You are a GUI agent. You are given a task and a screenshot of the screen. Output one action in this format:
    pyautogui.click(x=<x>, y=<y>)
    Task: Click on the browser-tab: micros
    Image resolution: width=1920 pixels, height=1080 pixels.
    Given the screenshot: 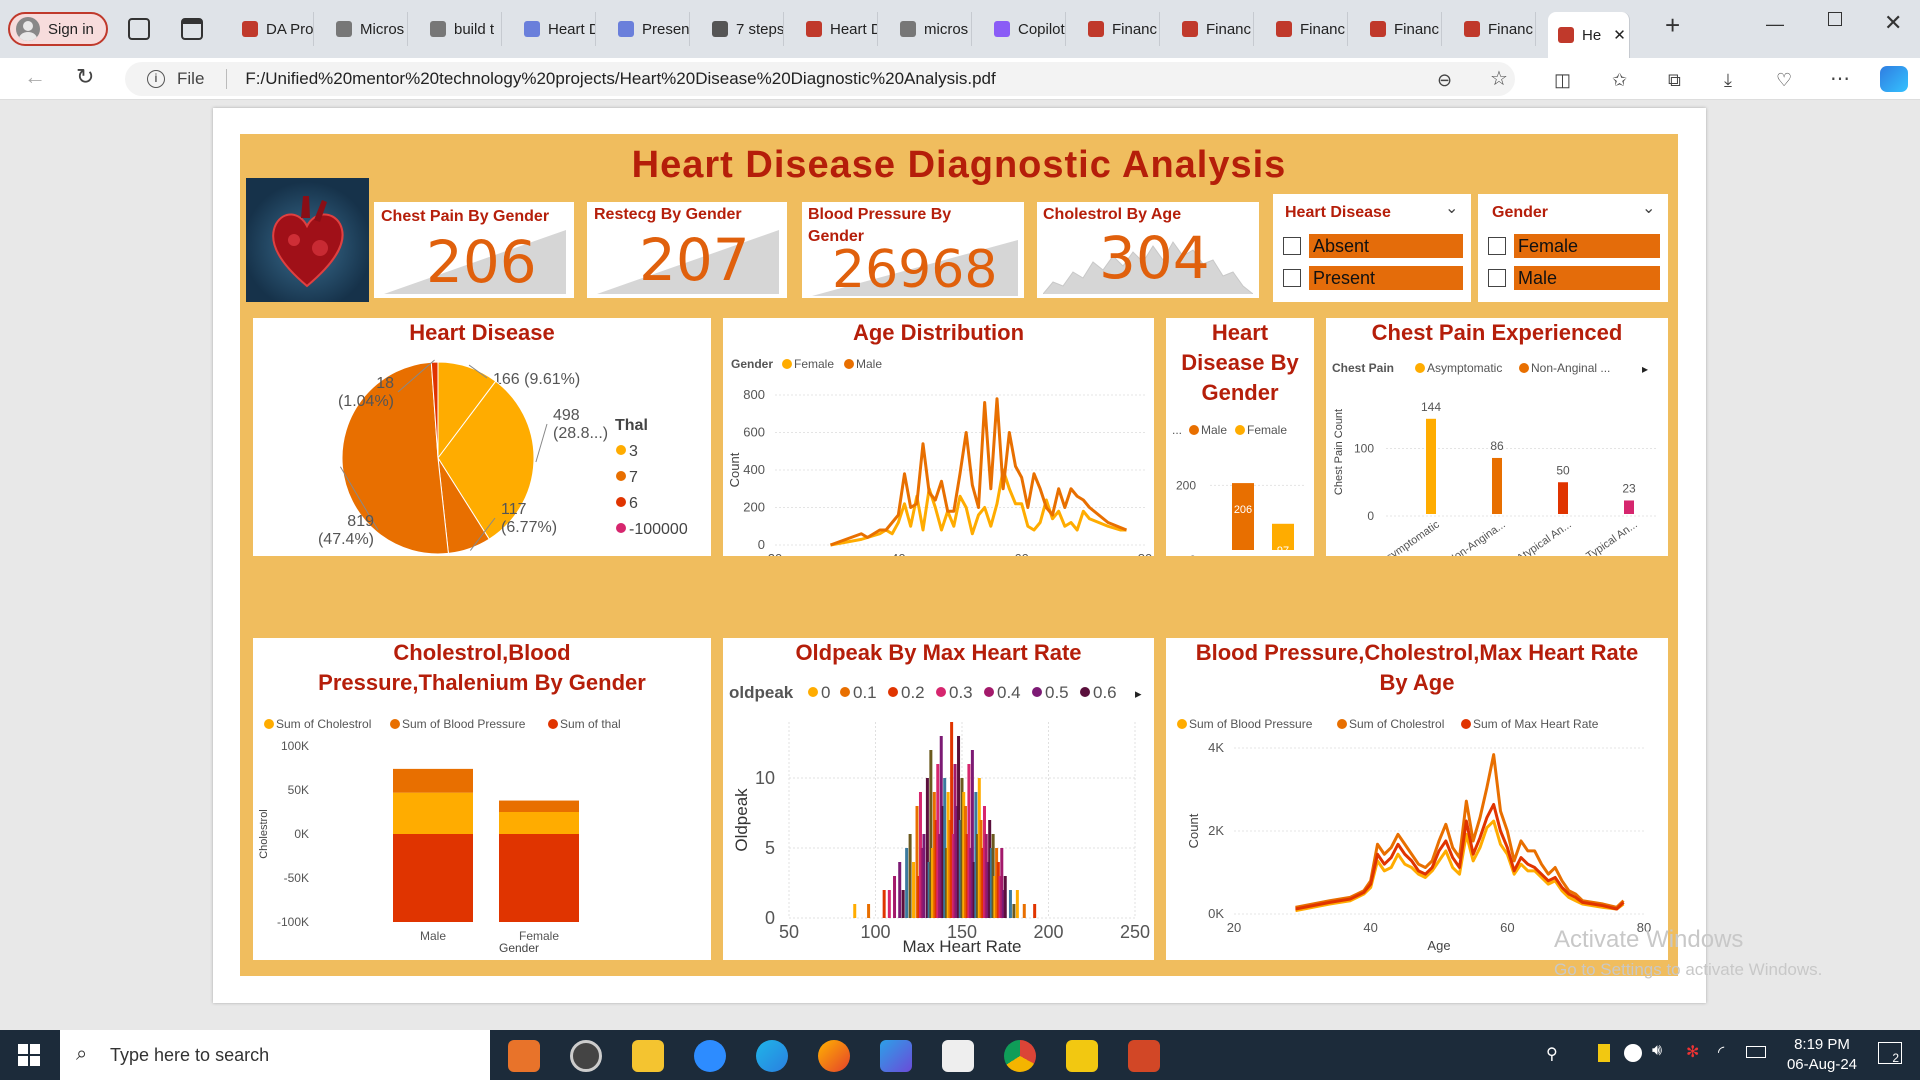 What is the action you would take?
    pyautogui.click(x=931, y=29)
    